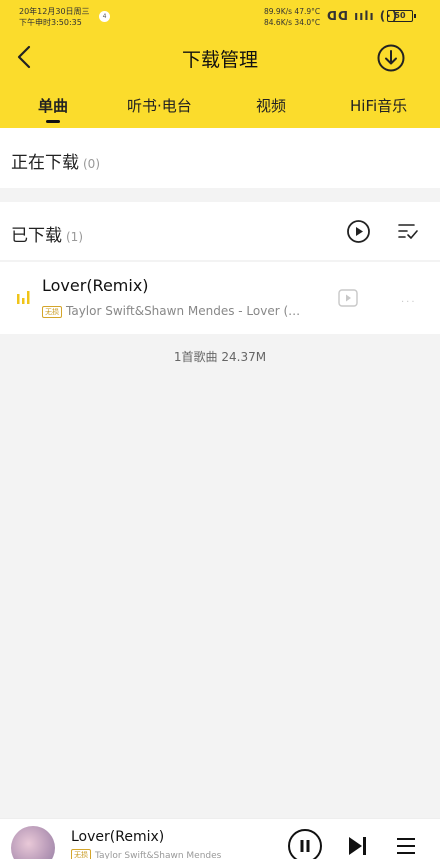 This screenshot has height=859, width=440. What do you see at coordinates (292, 22) in the screenshot?
I see `status-download: 84.6K/s 34.0°C` at bounding box center [292, 22].